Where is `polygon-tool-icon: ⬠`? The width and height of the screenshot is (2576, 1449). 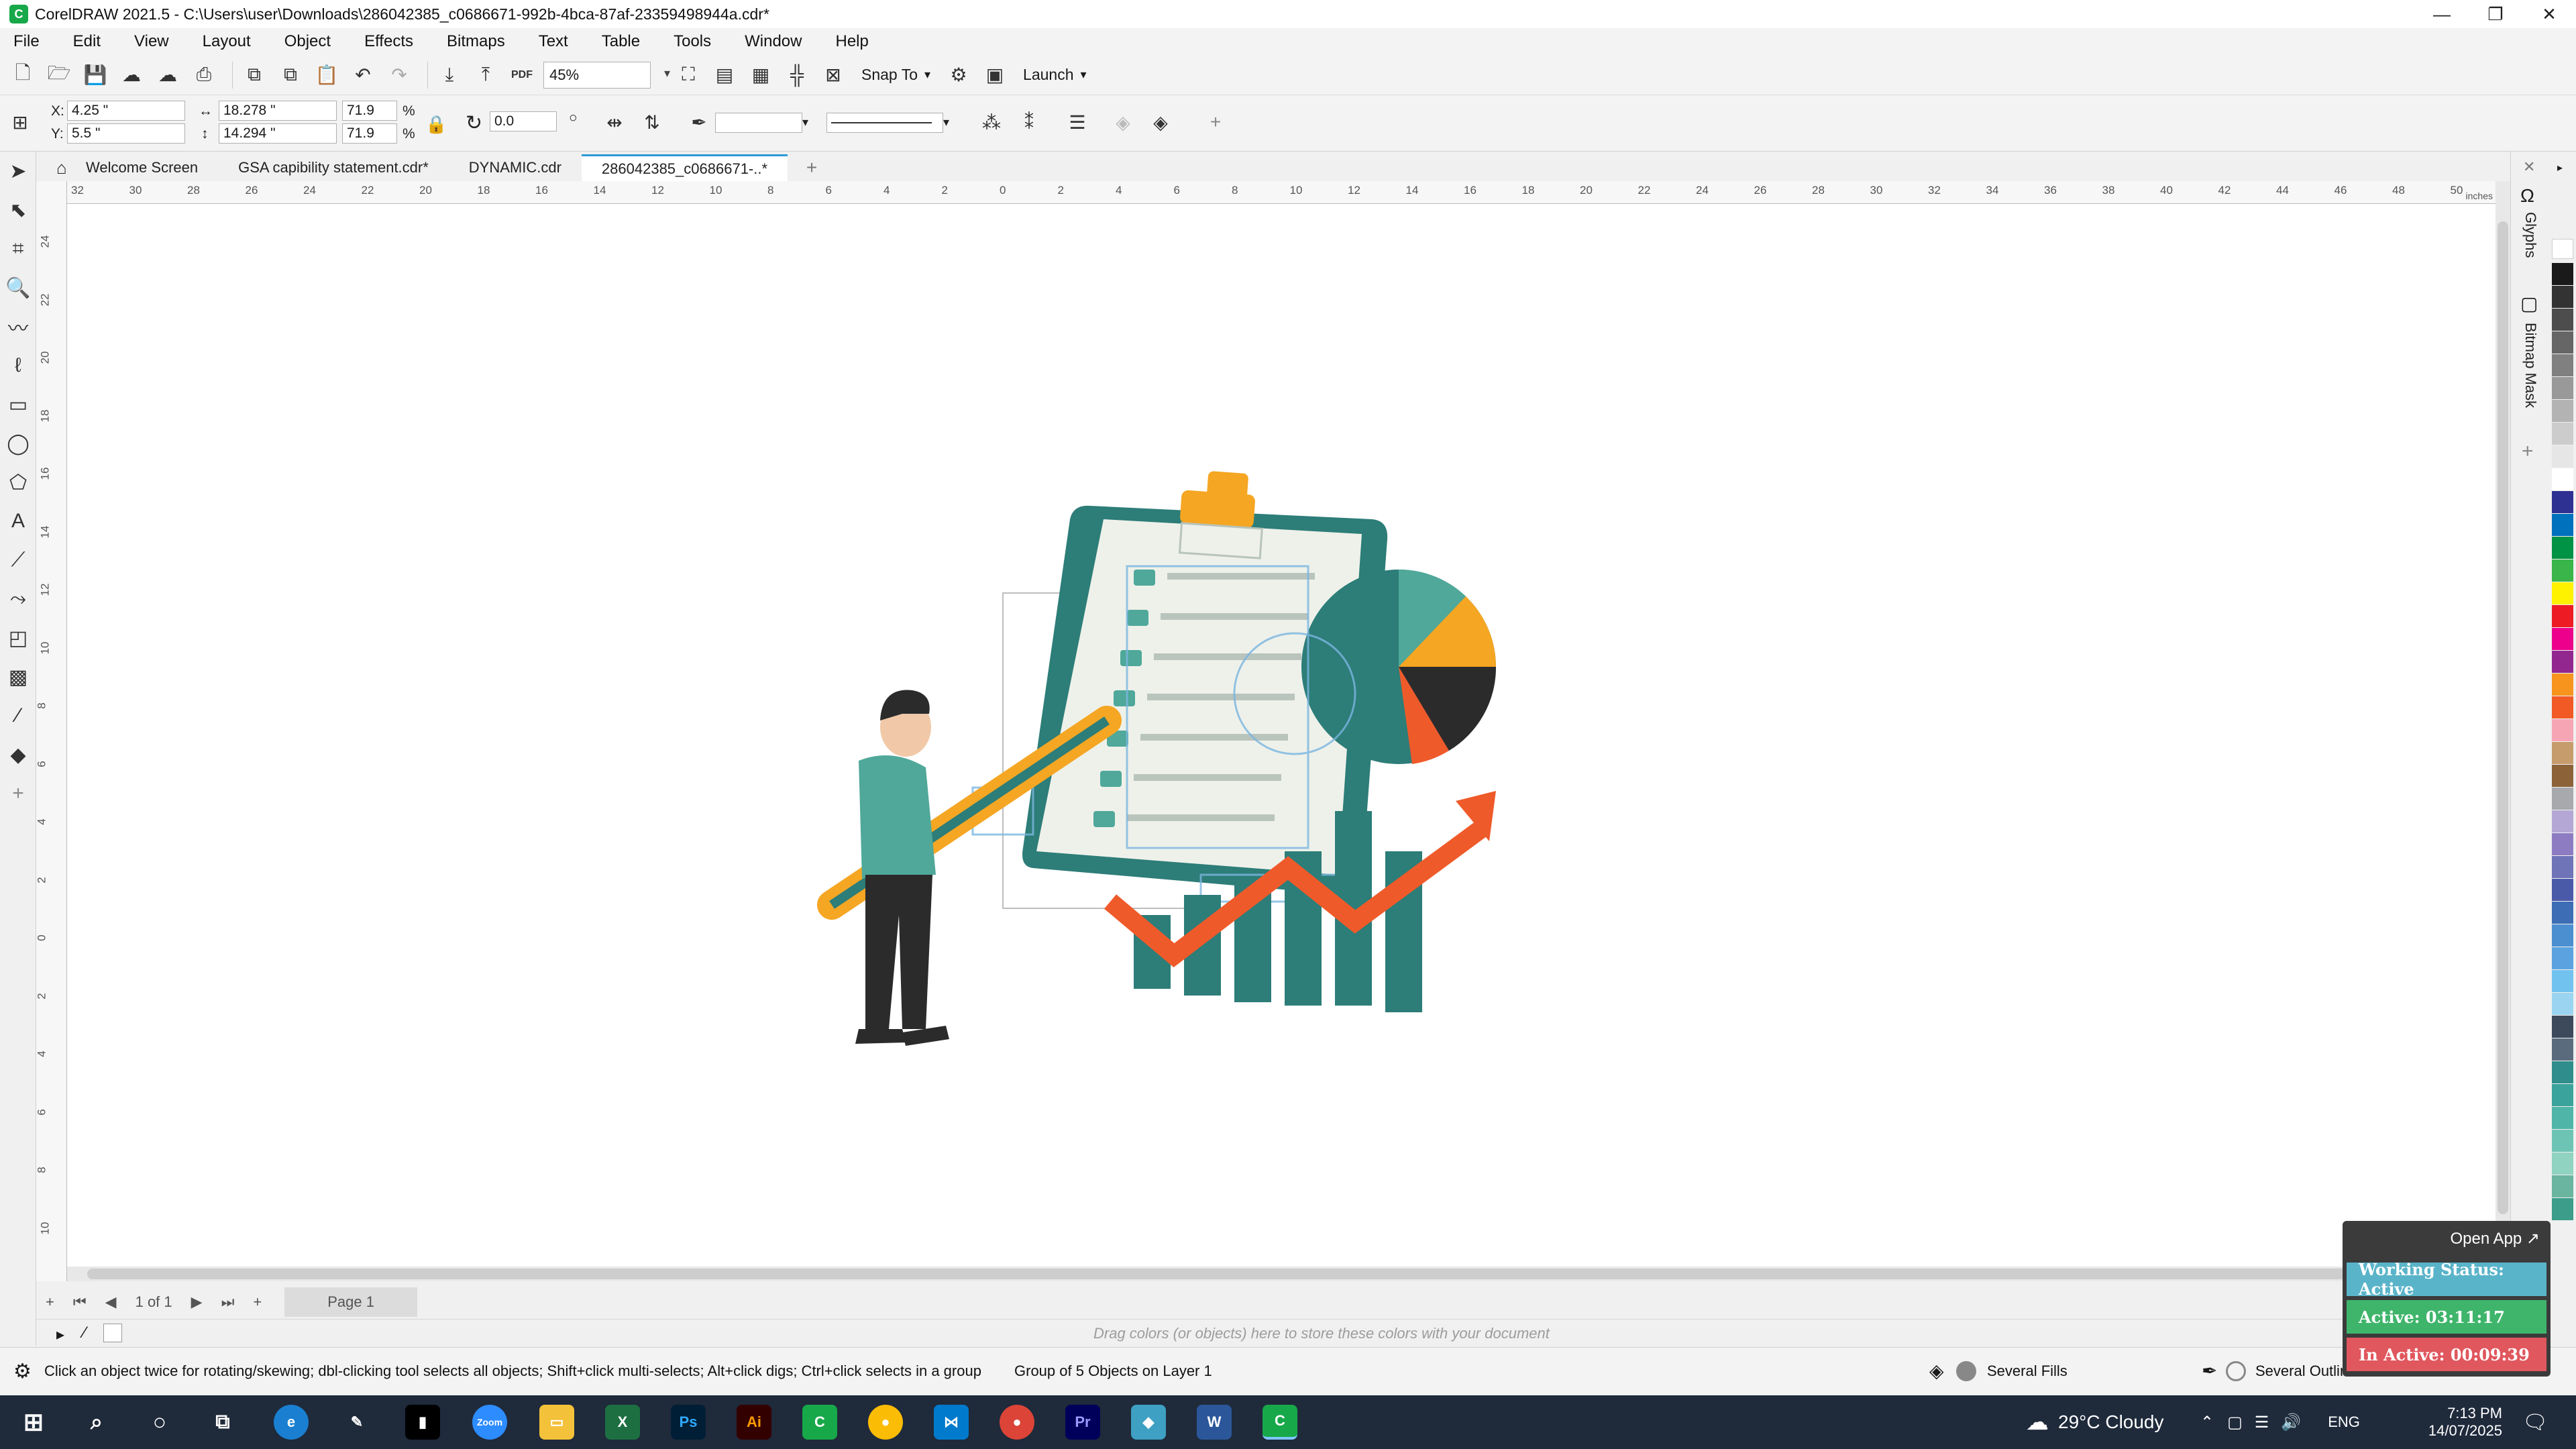
polygon-tool-icon: ⬠ is located at coordinates (18, 482).